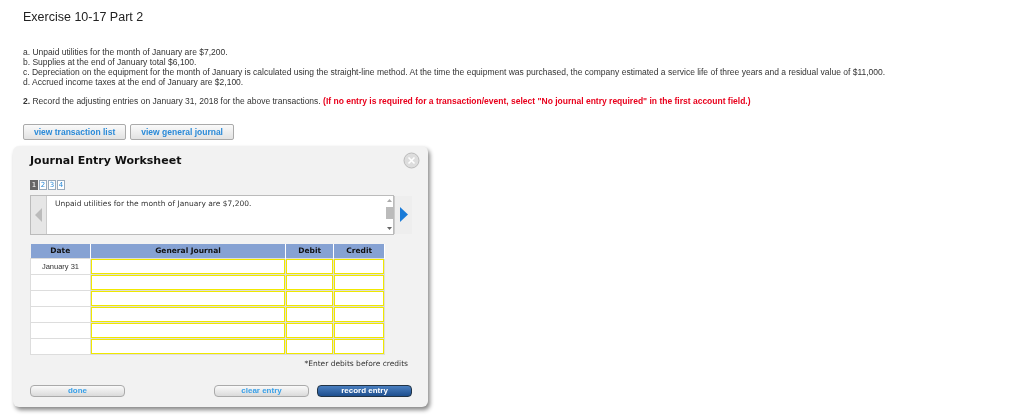 This screenshot has width=1024, height=418. Describe the element at coordinates (455, 71) in the screenshot. I see `item-text: c. Depreciation on the equipment for the month of January is calculated using the straight-line method. At the time the equipment was purchased, the company estimated a service life of three years and a residual value of $11,000.` at that location.